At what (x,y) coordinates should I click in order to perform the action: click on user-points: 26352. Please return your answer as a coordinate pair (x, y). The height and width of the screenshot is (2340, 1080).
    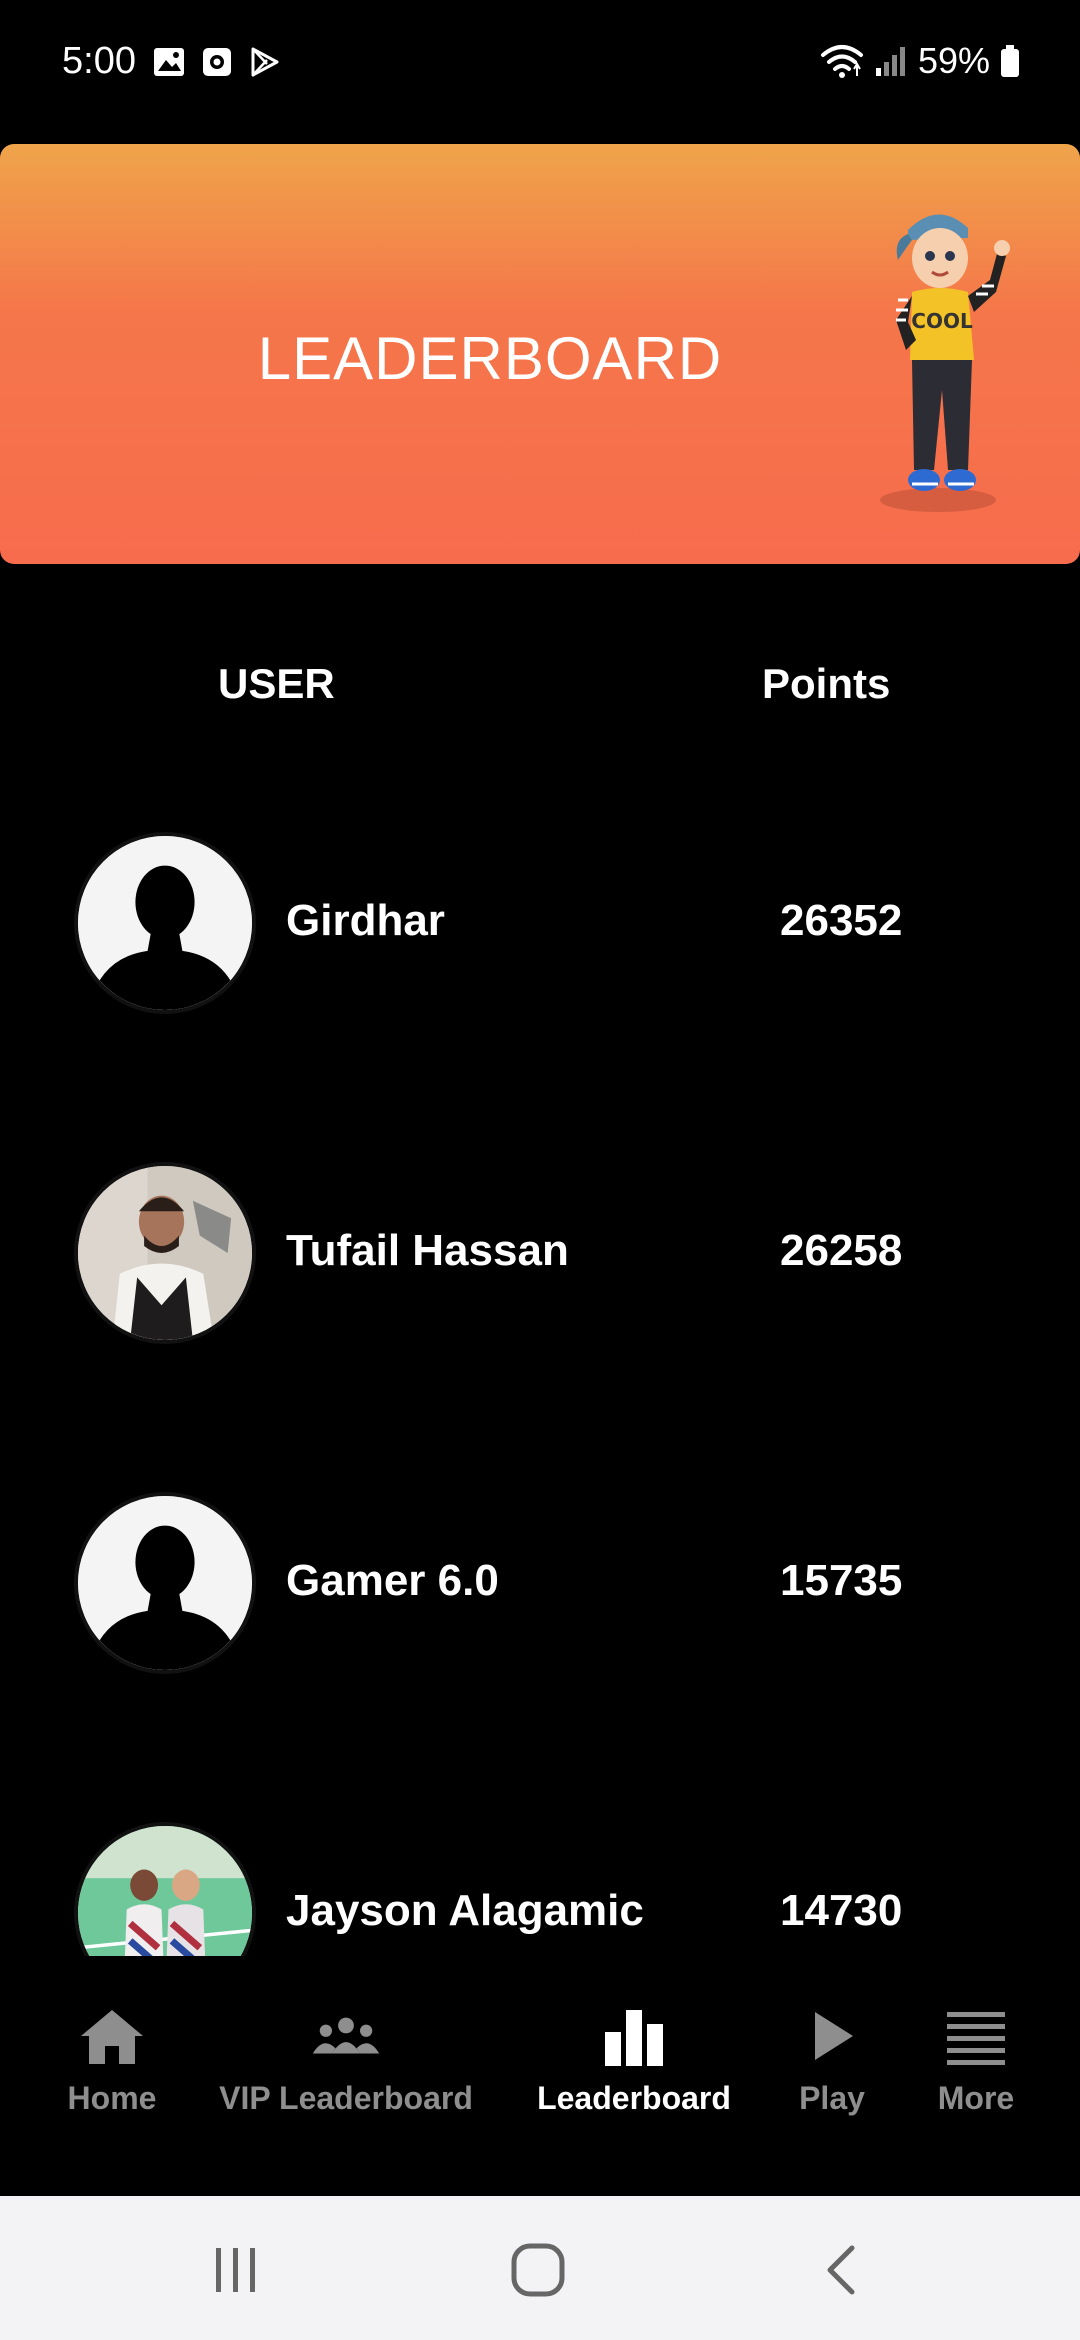
    Looking at the image, I should click on (841, 920).